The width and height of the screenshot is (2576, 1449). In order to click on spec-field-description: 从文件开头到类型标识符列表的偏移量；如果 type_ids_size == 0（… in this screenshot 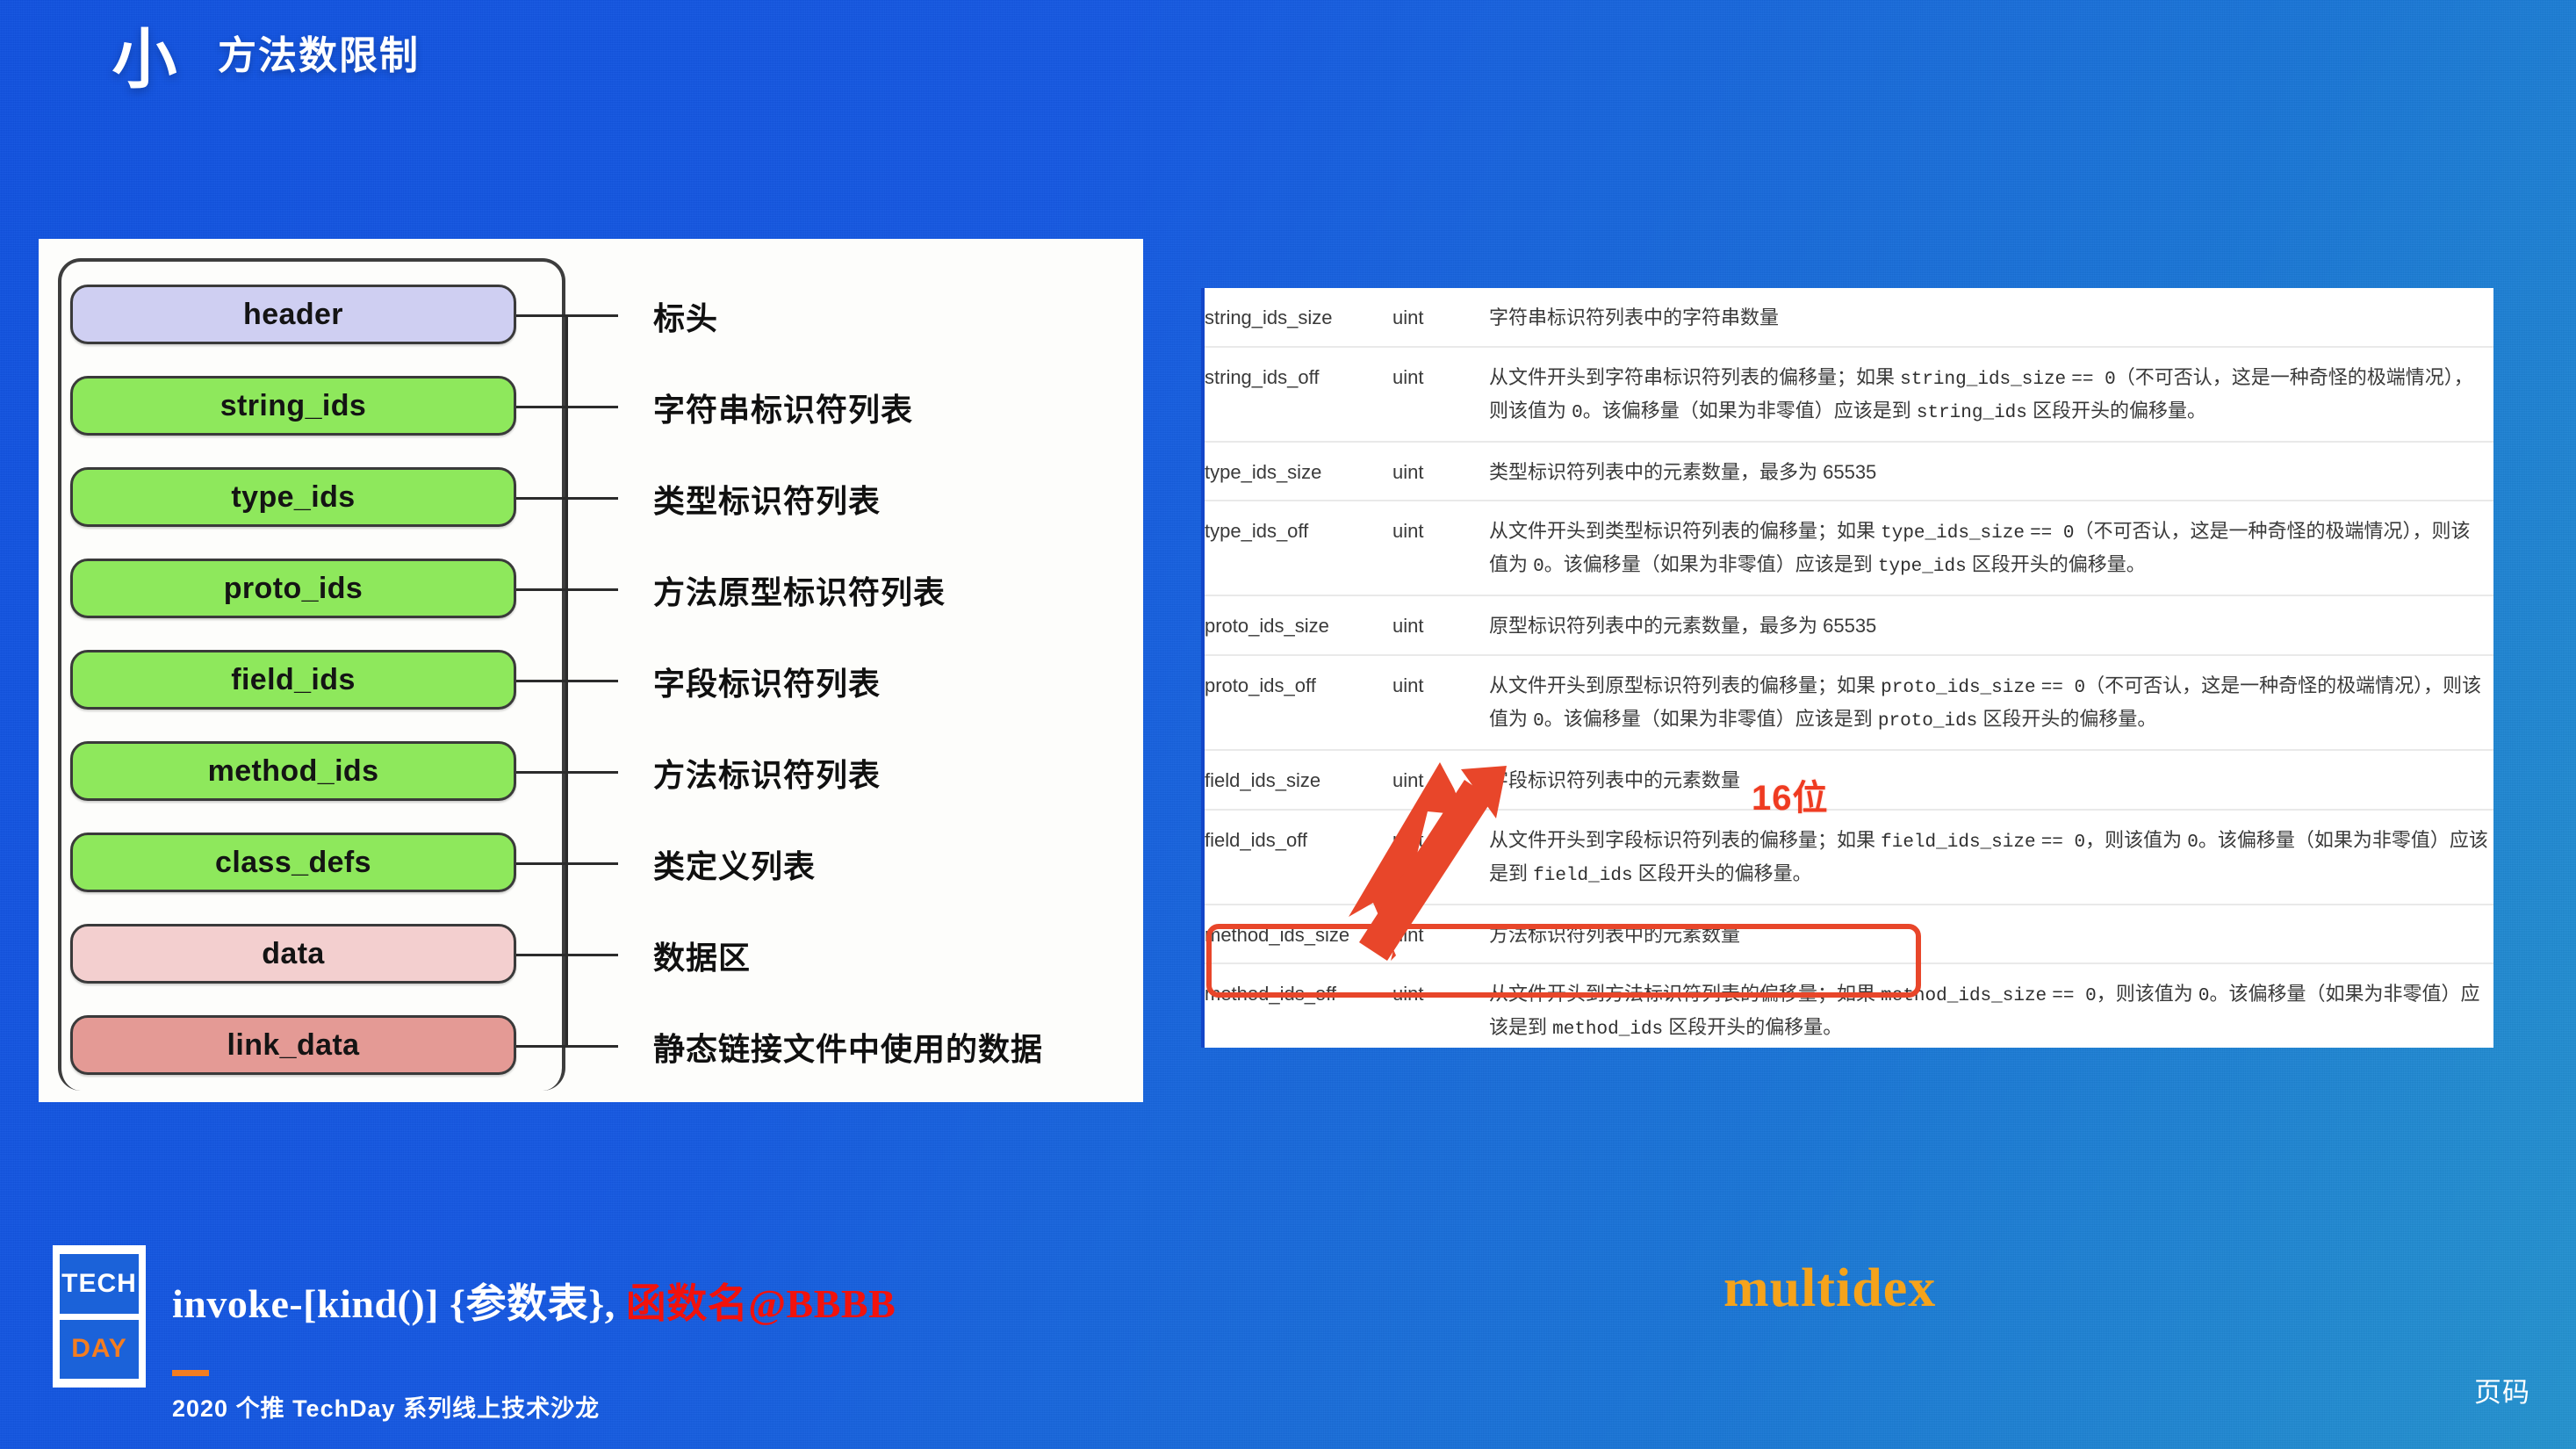, I will do `click(1980, 549)`.